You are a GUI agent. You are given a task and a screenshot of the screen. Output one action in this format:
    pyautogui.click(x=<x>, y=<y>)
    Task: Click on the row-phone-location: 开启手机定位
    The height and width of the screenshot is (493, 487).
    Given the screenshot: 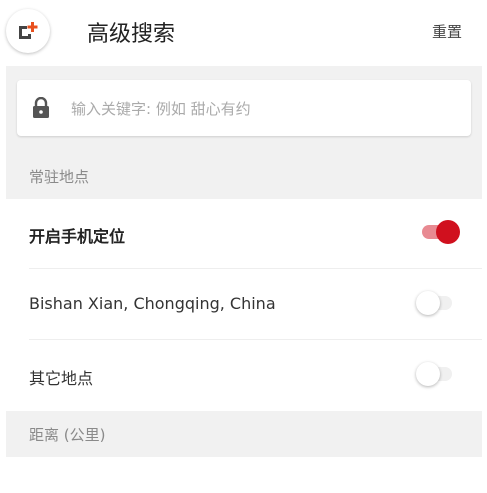 What is the action you would take?
    pyautogui.click(x=244, y=234)
    